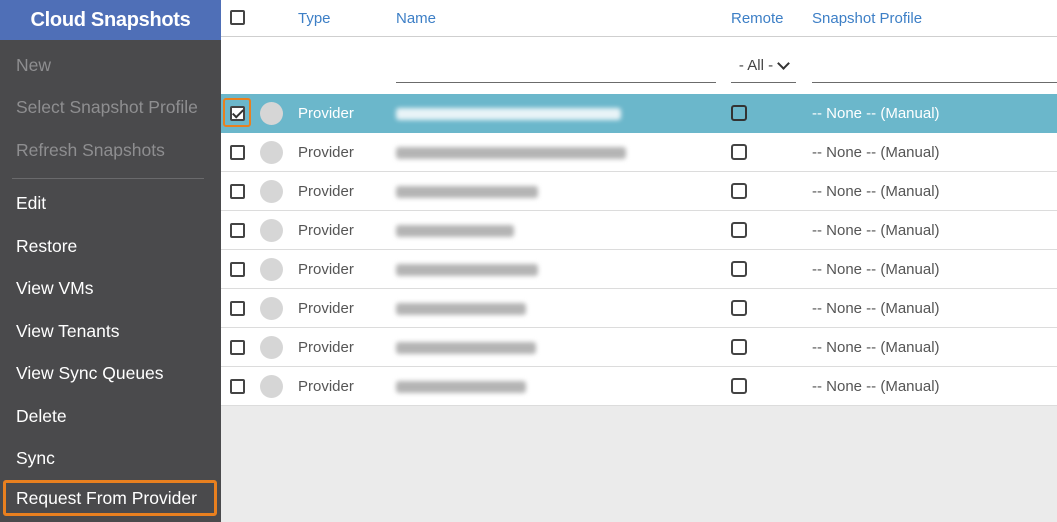 The image size is (1057, 522). What do you see at coordinates (108, 178) in the screenshot?
I see `menu-divider` at bounding box center [108, 178].